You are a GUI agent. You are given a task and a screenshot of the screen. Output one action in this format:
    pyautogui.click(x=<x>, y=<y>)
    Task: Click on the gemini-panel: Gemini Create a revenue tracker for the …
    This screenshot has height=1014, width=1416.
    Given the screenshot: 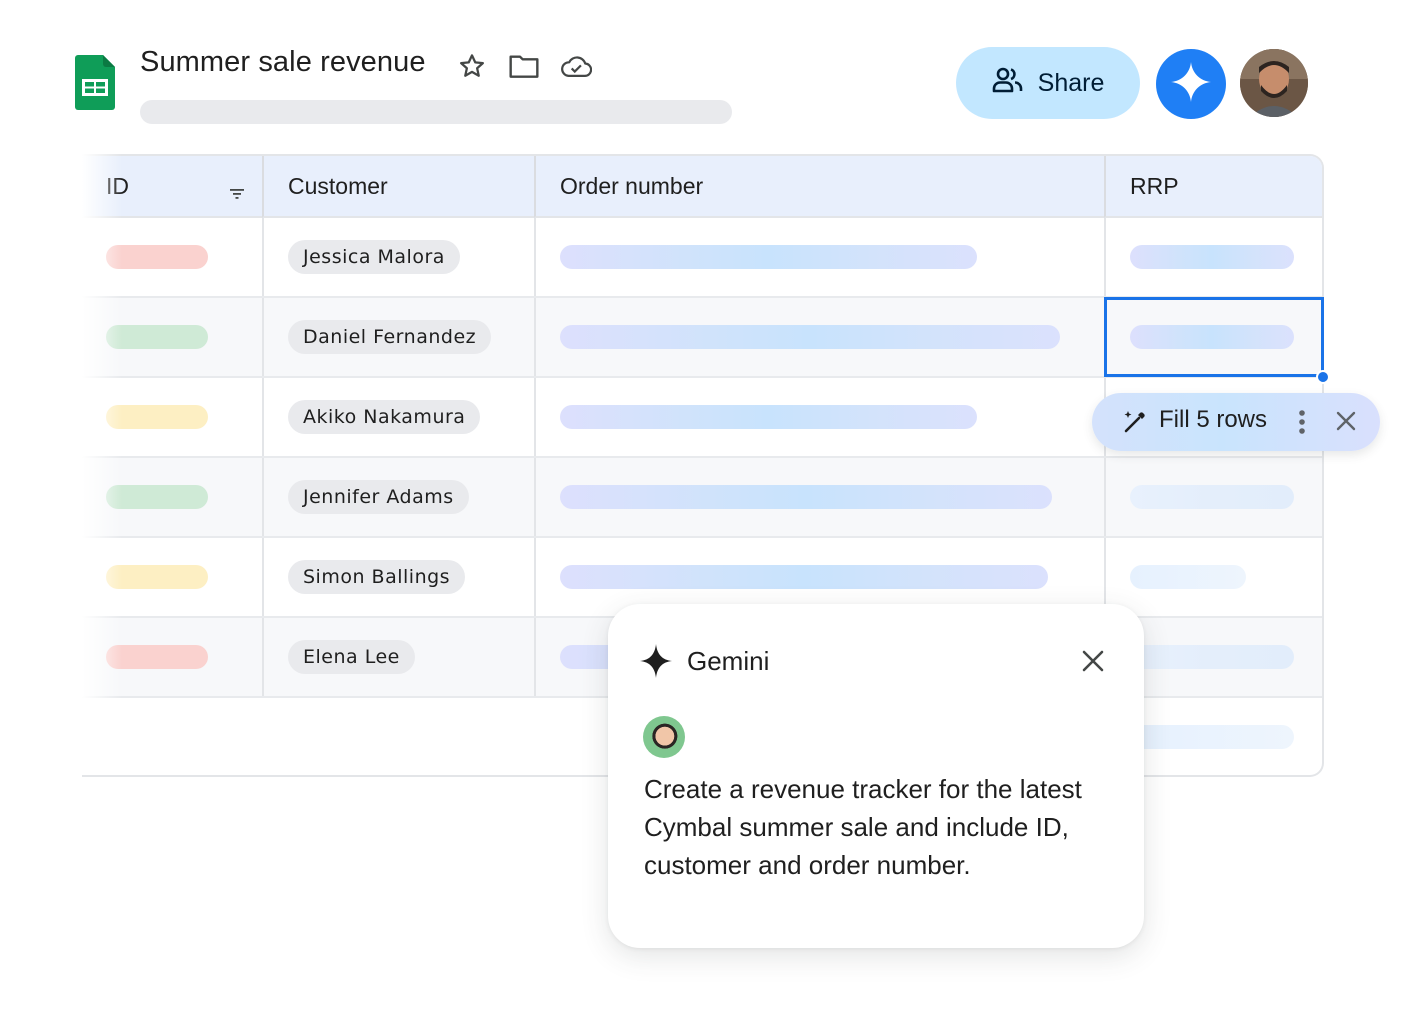 What is the action you would take?
    pyautogui.click(x=876, y=776)
    